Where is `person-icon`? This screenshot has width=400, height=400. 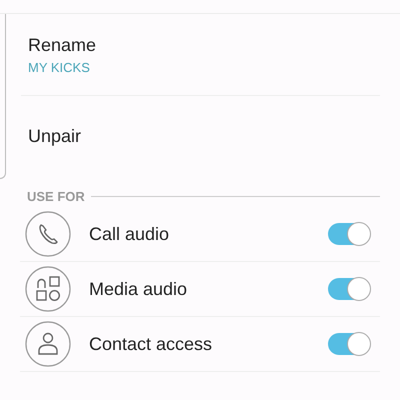
person-icon is located at coordinates (48, 344).